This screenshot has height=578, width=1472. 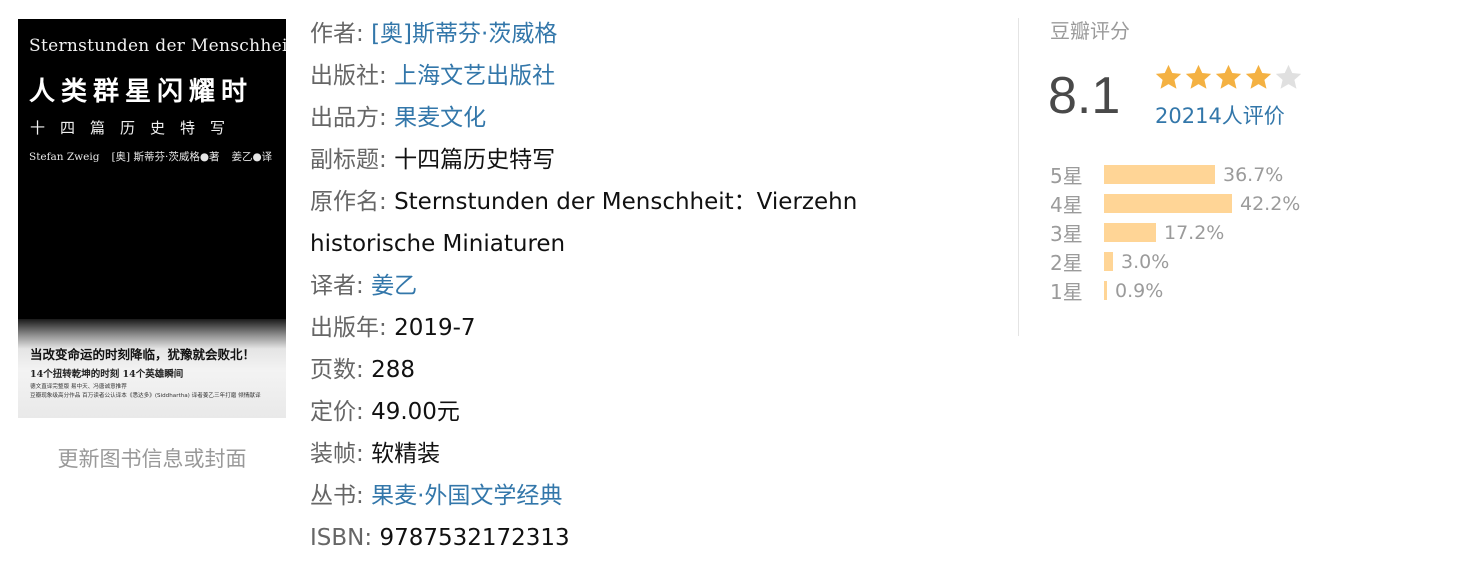 What do you see at coordinates (348, 160) in the screenshot?
I see `subtitle-label: 副标题:` at bounding box center [348, 160].